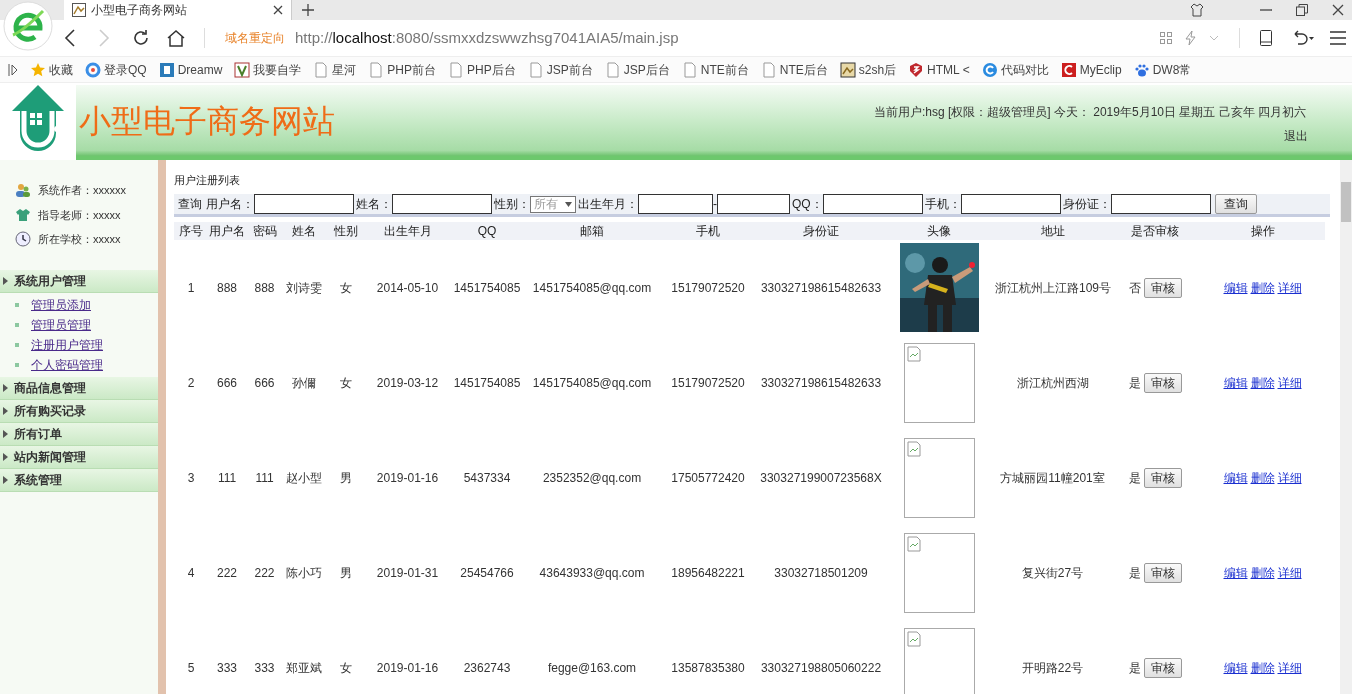 This screenshot has height=694, width=1352. What do you see at coordinates (79, 388) in the screenshot?
I see `menu-header: 商品信息管理` at bounding box center [79, 388].